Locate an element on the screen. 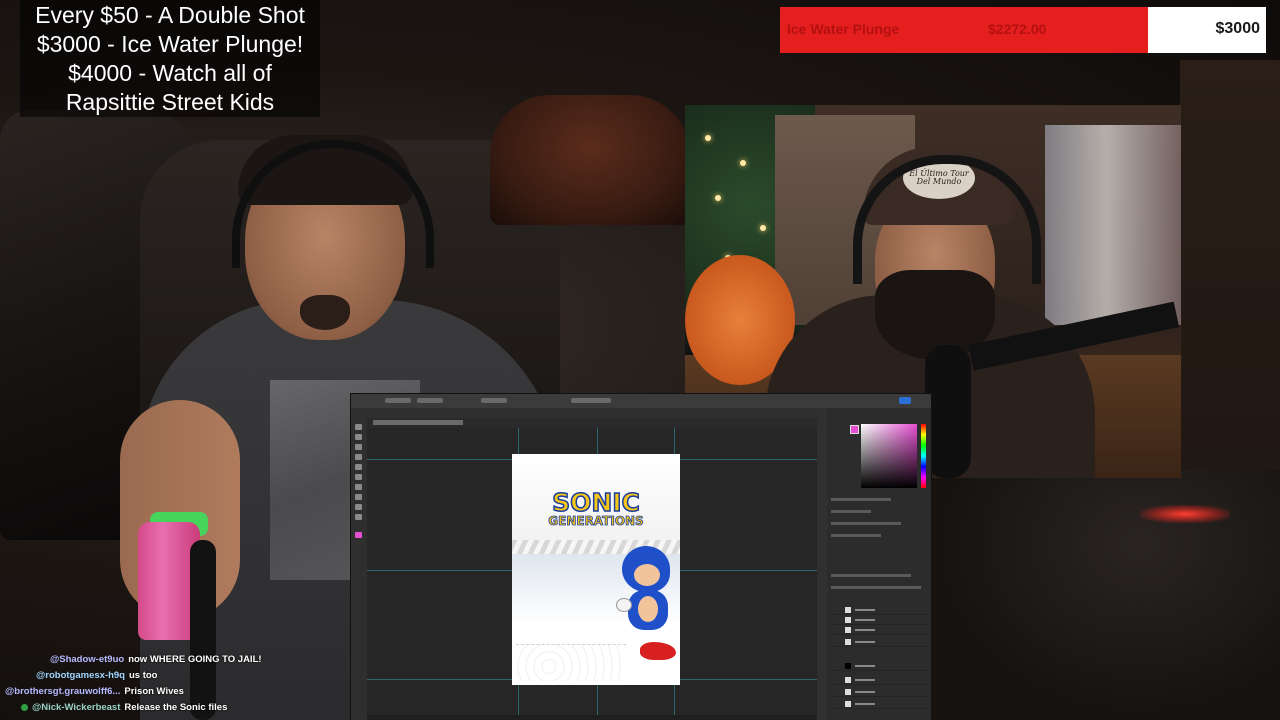  display-case is located at coordinates (1113, 225).